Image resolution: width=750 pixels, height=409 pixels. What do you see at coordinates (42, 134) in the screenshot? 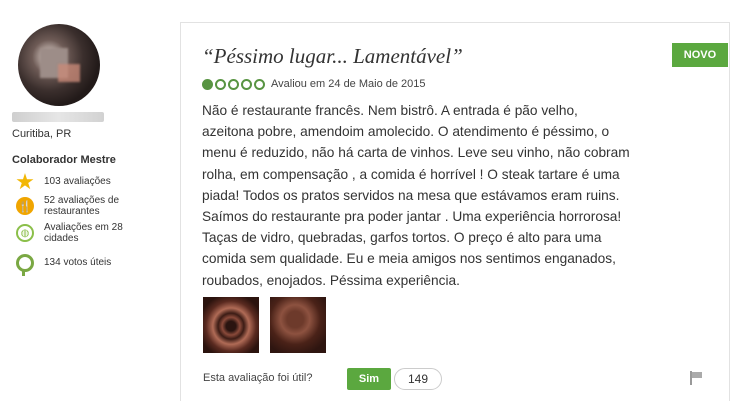
I see `reviewer-location: Curitiba, PR` at bounding box center [42, 134].